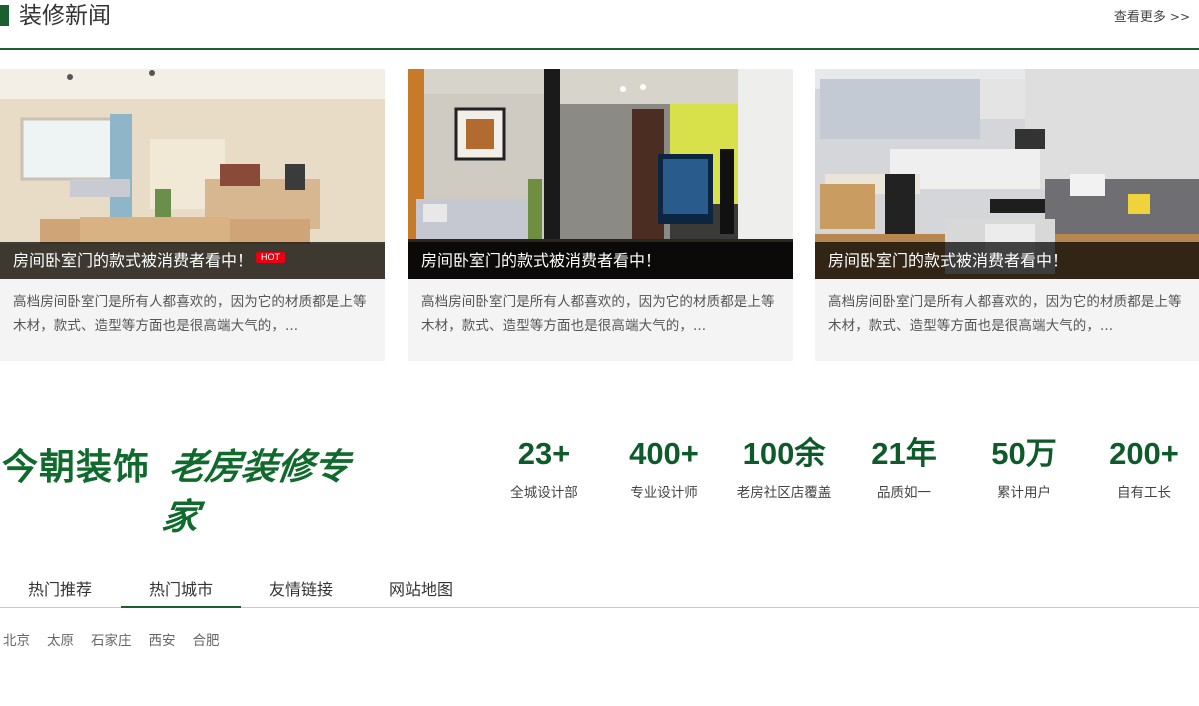 The height and width of the screenshot is (706, 1199). I want to click on stat-label: 品质如一, so click(904, 493).